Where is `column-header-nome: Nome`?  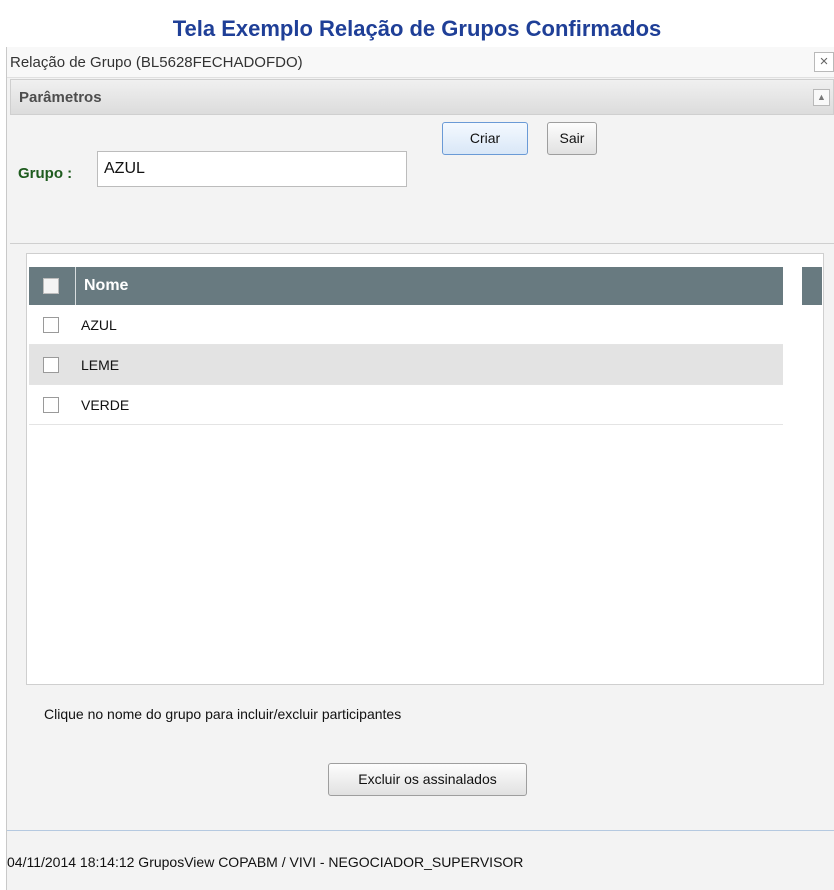
column-header-nome: Nome is located at coordinates (106, 286).